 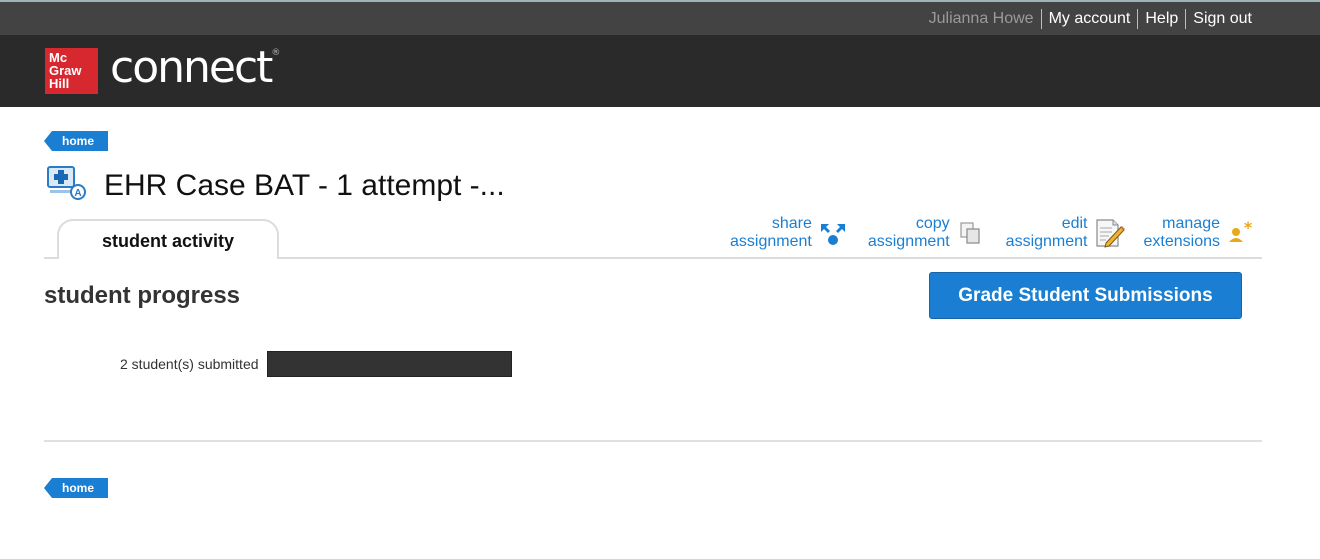 I want to click on student-progress-heading: student progress, so click(x=142, y=295).